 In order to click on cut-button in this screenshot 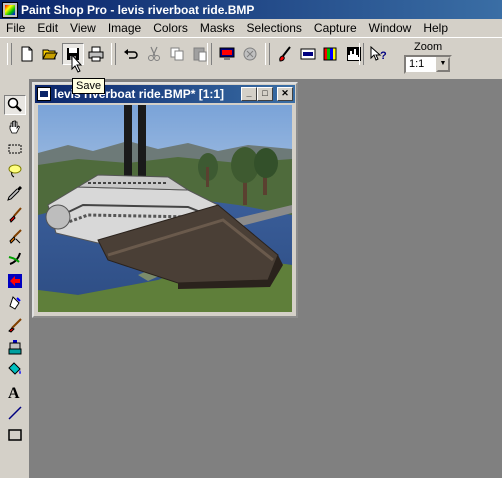, I will do `click(154, 54)`.